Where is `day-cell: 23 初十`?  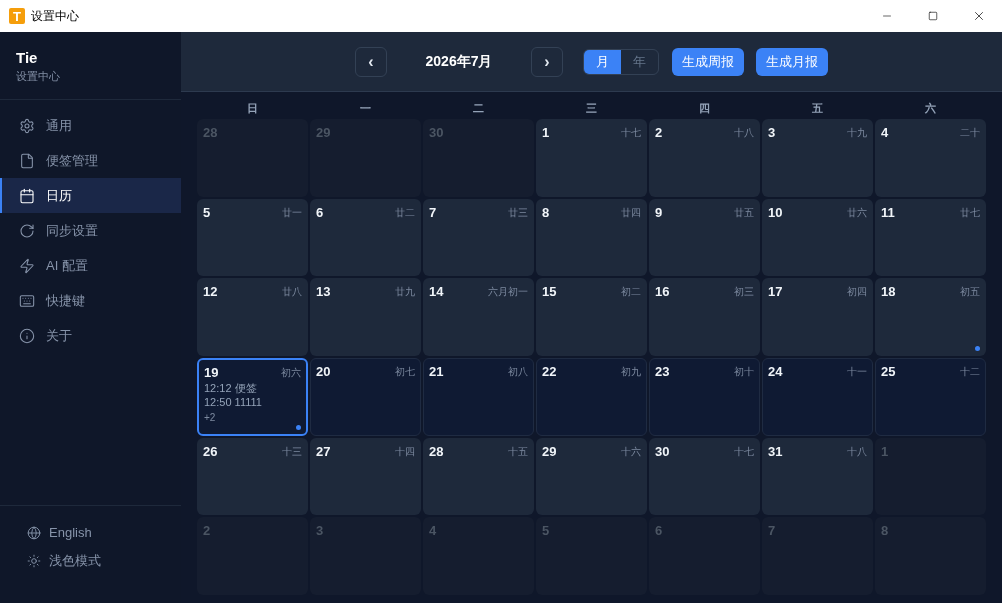
day-cell: 23 初十 is located at coordinates (704, 397).